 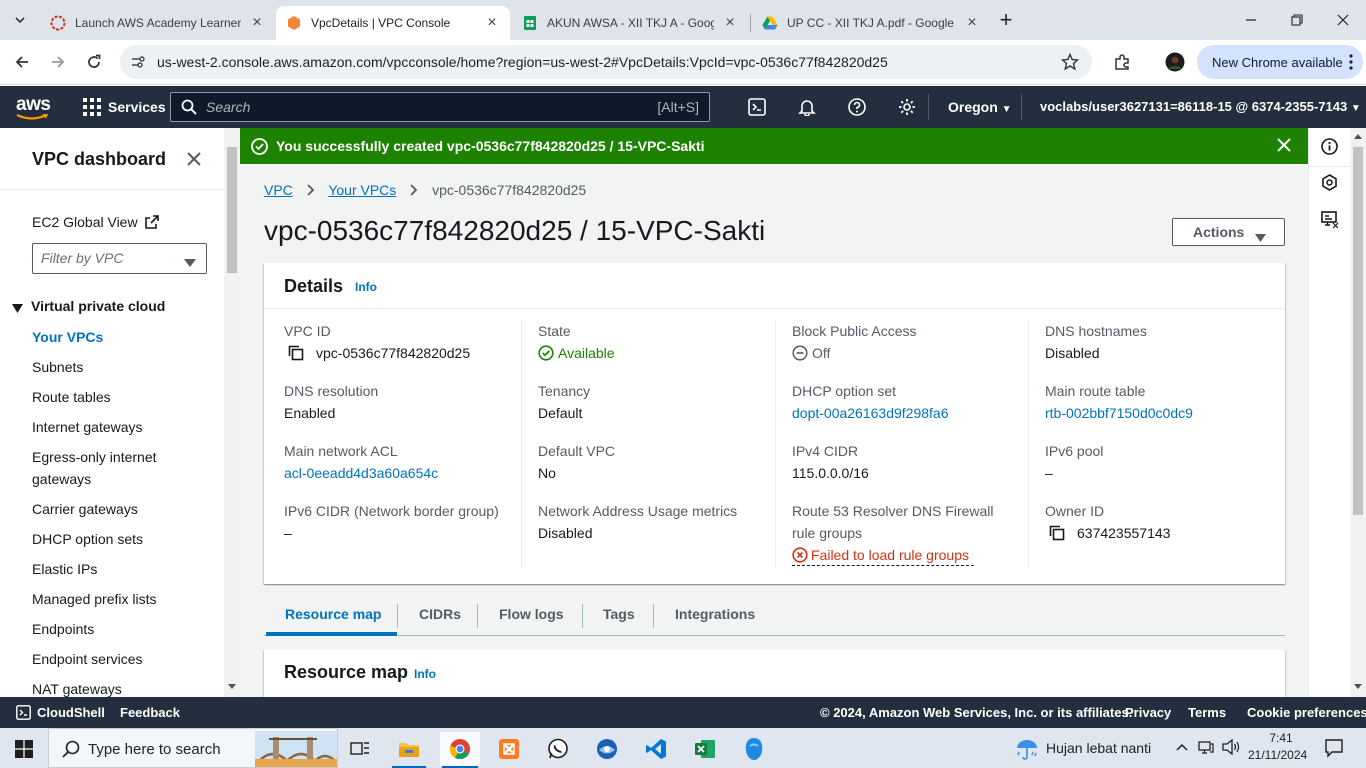 I want to click on clock-time: 7:41, so click(x=1281, y=738).